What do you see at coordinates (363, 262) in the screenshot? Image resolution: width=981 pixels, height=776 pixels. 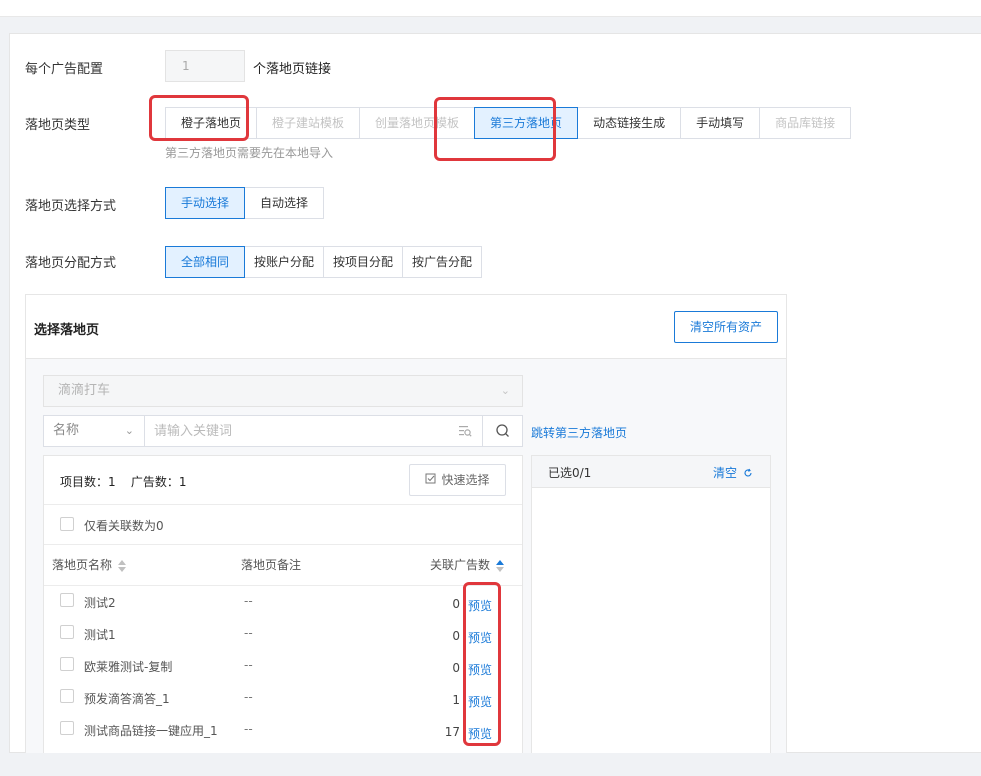 I see `distribution-option-by-project: 按项目分配` at bounding box center [363, 262].